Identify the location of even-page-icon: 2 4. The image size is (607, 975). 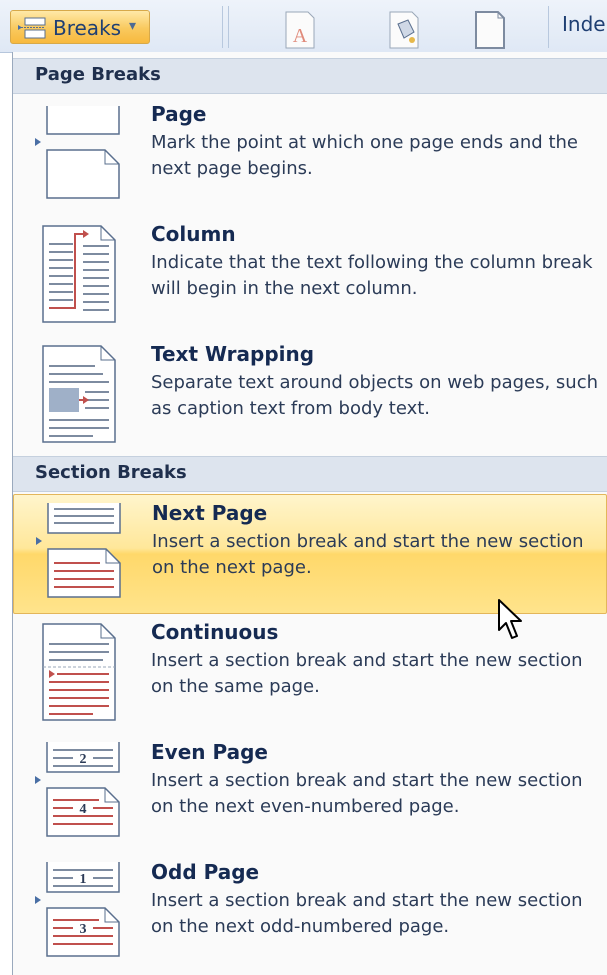
(77, 789).